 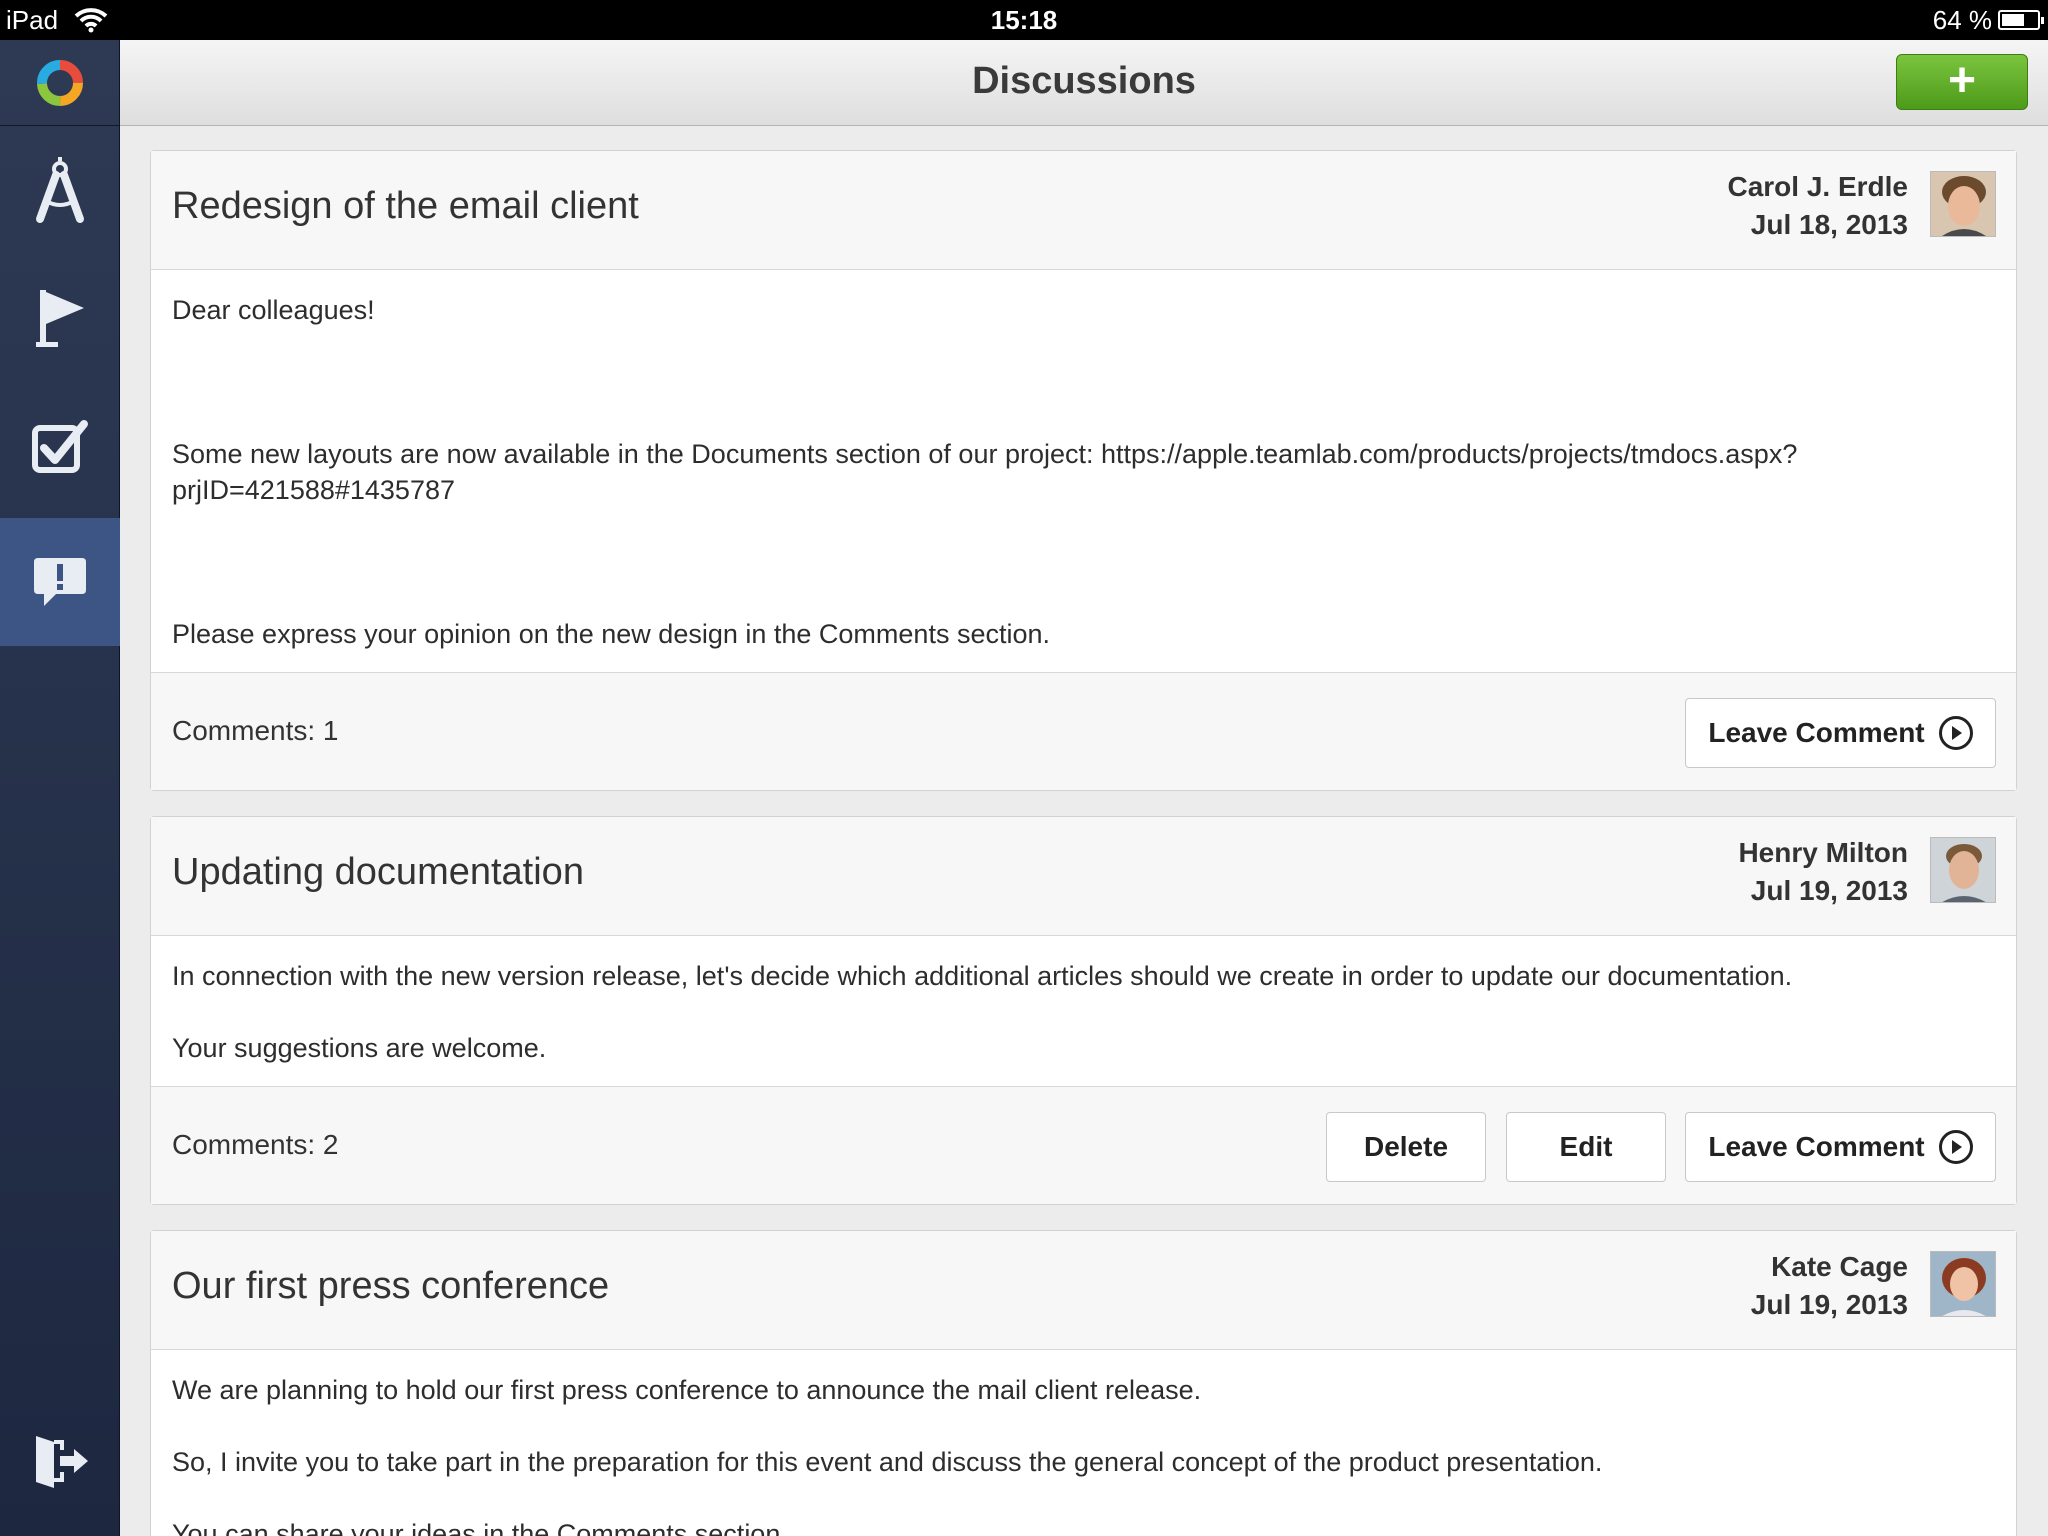 What do you see at coordinates (60, 788) in the screenshot?
I see `sidebar` at bounding box center [60, 788].